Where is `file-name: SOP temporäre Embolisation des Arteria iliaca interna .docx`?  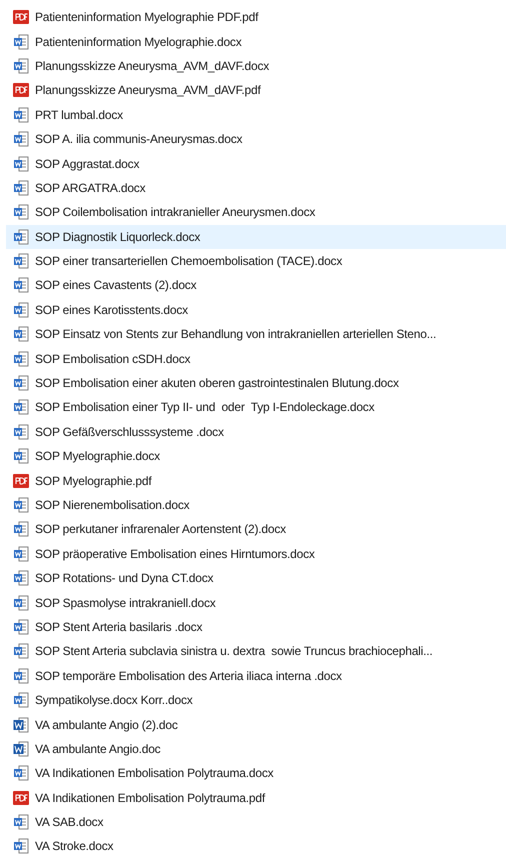 file-name: SOP temporäre Embolisation des Arteria iliaca interna .docx is located at coordinates (188, 676).